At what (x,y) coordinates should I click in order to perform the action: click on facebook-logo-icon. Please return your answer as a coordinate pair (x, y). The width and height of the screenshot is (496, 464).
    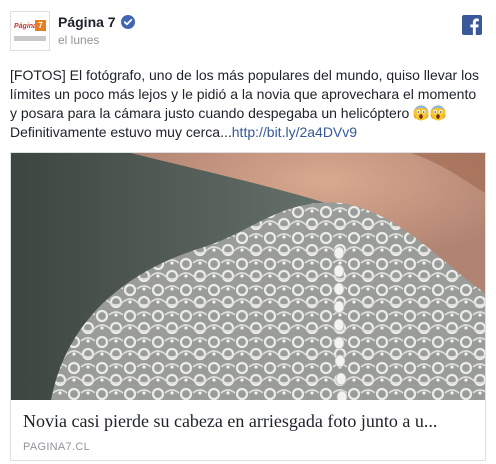
    Looking at the image, I should click on (472, 25).